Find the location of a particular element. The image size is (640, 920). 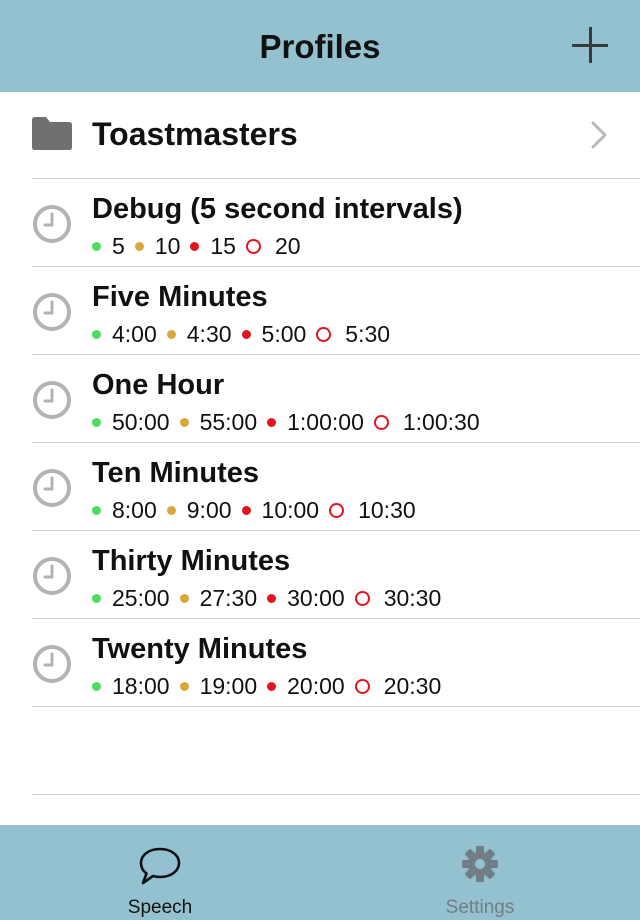

red-time: 10:00 is located at coordinates (290, 509).